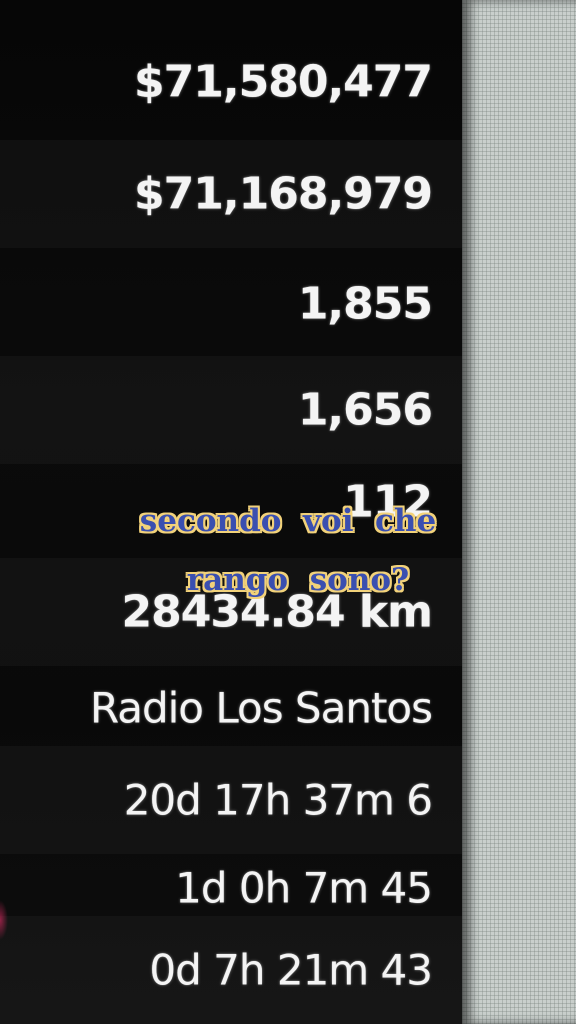 The width and height of the screenshot is (576, 1024). I want to click on caption-line-1: secondo voi che, so click(288, 521).